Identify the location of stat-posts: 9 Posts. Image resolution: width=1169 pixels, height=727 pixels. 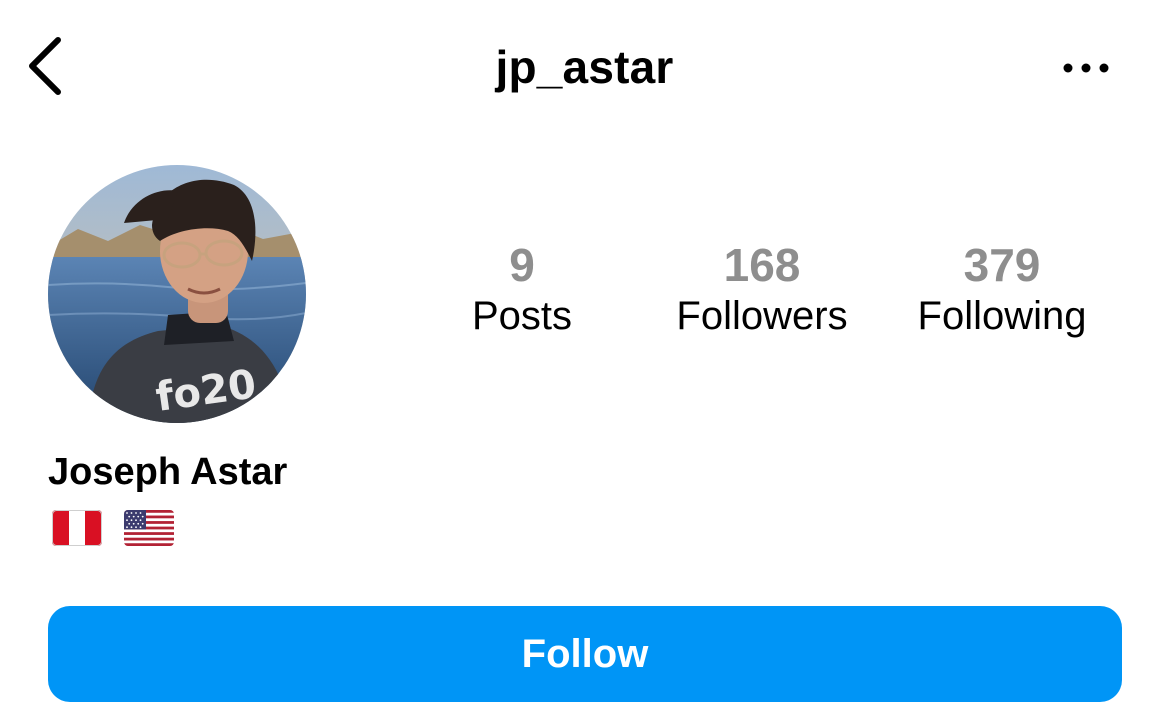
(522, 289).